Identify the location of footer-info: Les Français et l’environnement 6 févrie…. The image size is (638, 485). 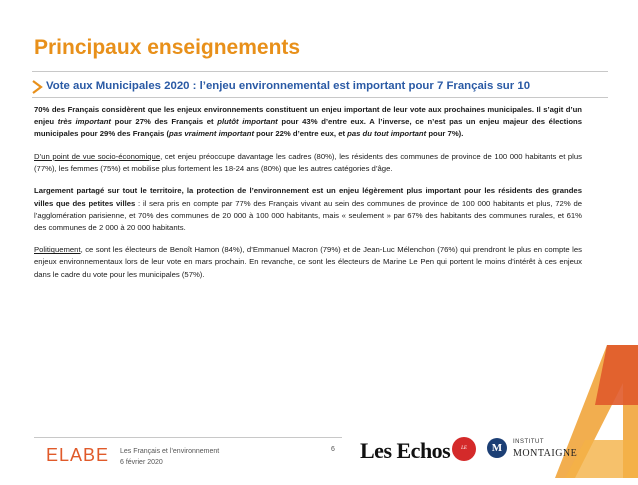
(169, 457).